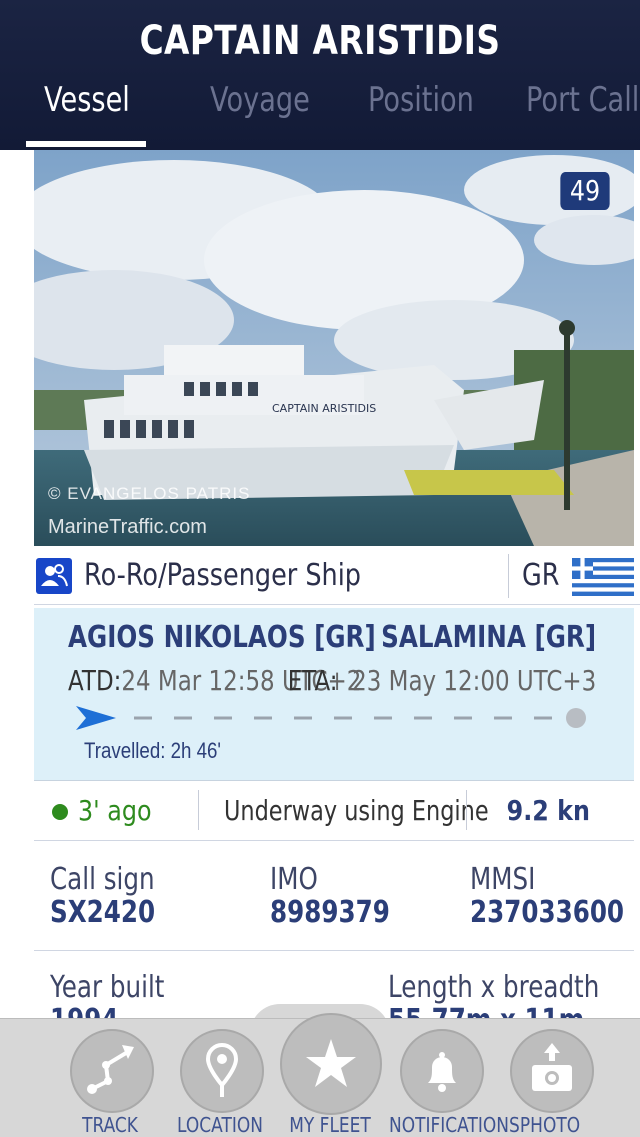  I want to click on dimensions-field: Length x breadth 55.77m x 11m, so click(514, 994).